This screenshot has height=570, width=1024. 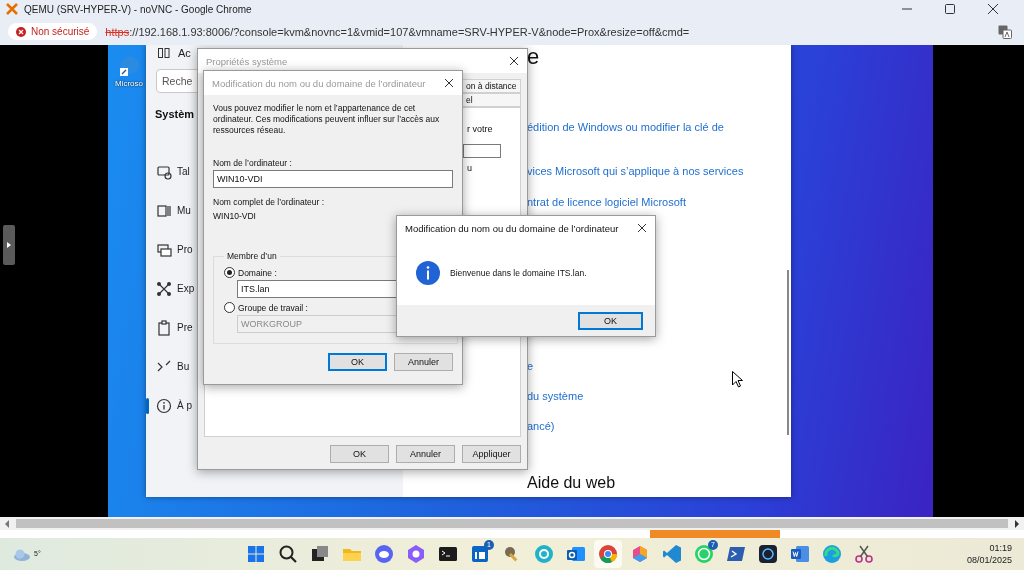 What do you see at coordinates (235, 216) in the screenshot?
I see `field-value: WIN10-VDI` at bounding box center [235, 216].